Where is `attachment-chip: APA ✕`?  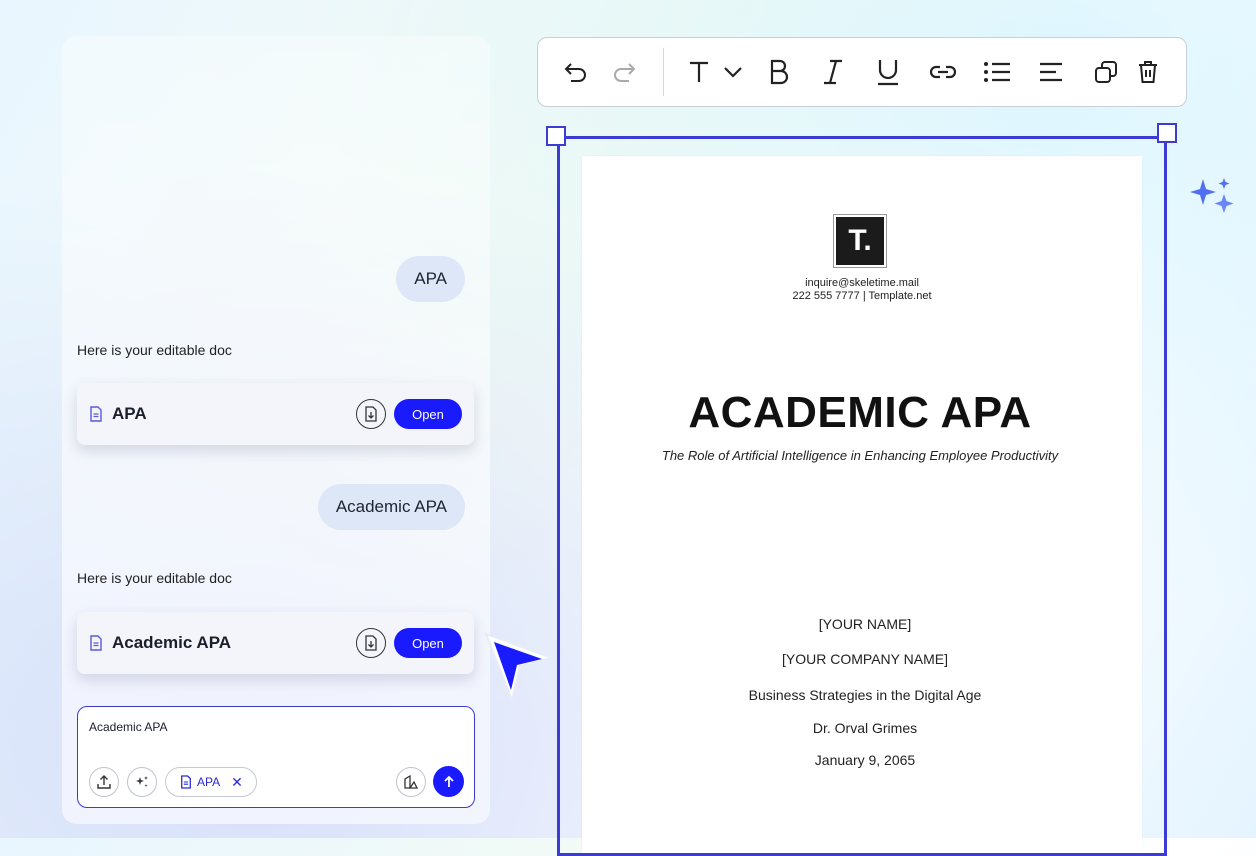
attachment-chip: APA ✕ is located at coordinates (211, 782).